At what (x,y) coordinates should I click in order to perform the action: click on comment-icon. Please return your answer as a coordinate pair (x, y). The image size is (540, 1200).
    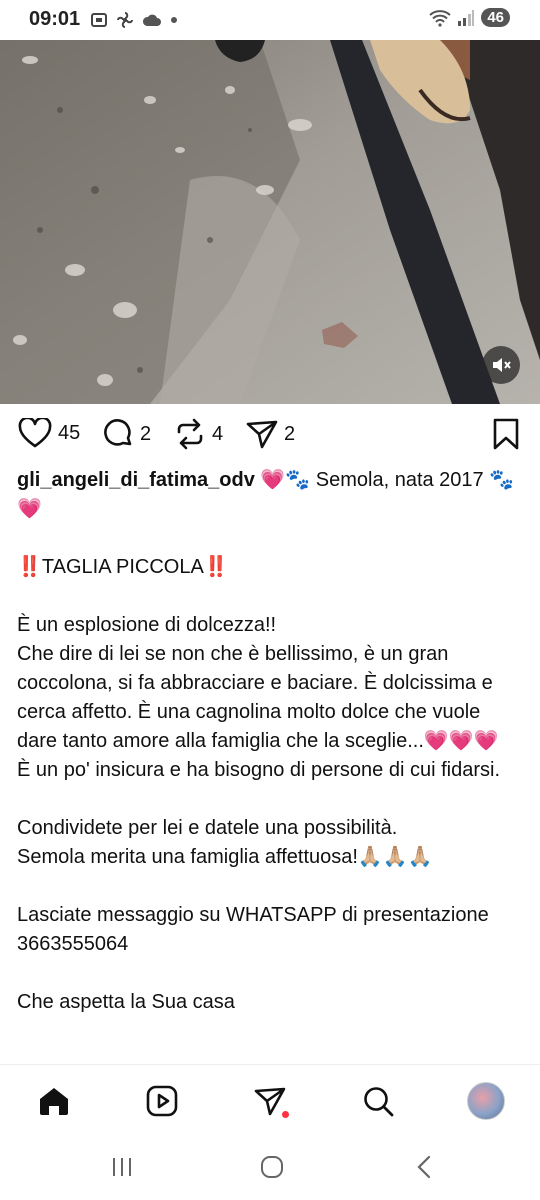
    Looking at the image, I should click on (118, 432).